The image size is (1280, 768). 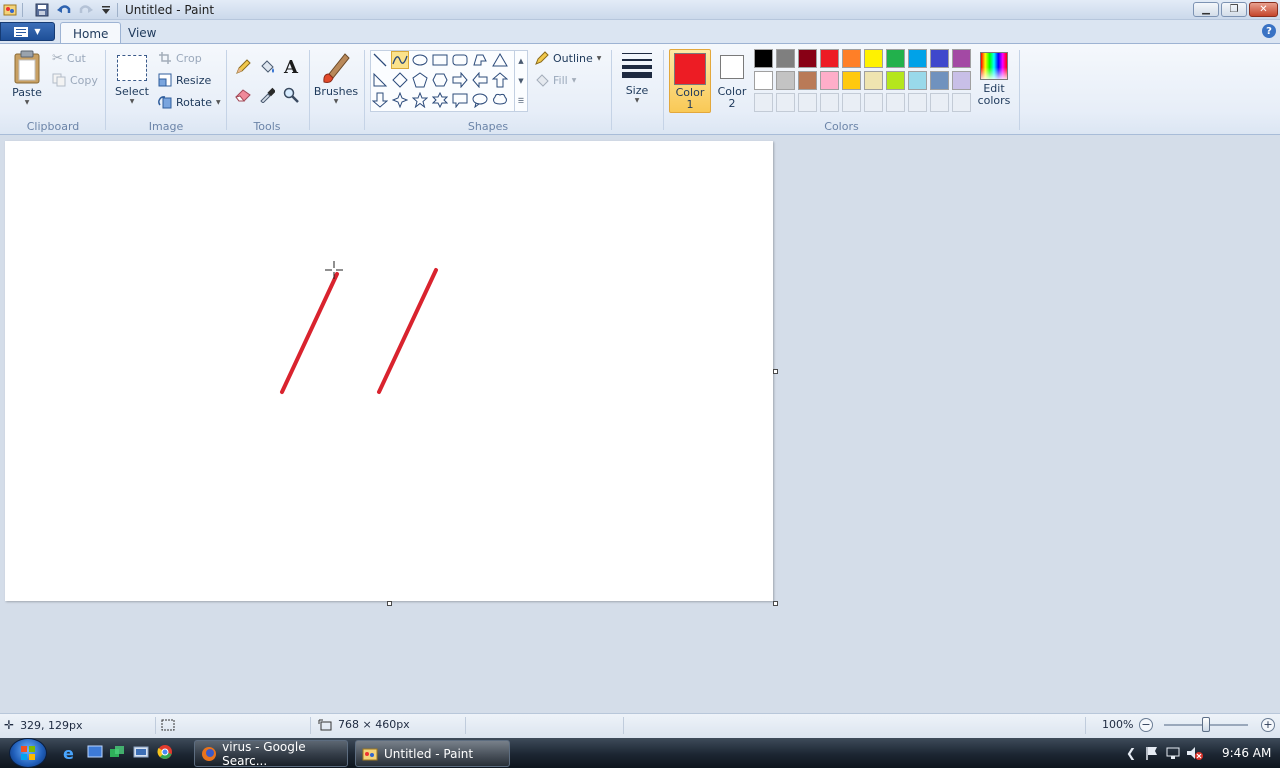 I want to click on four-point-star-shape, so click(x=400, y=100).